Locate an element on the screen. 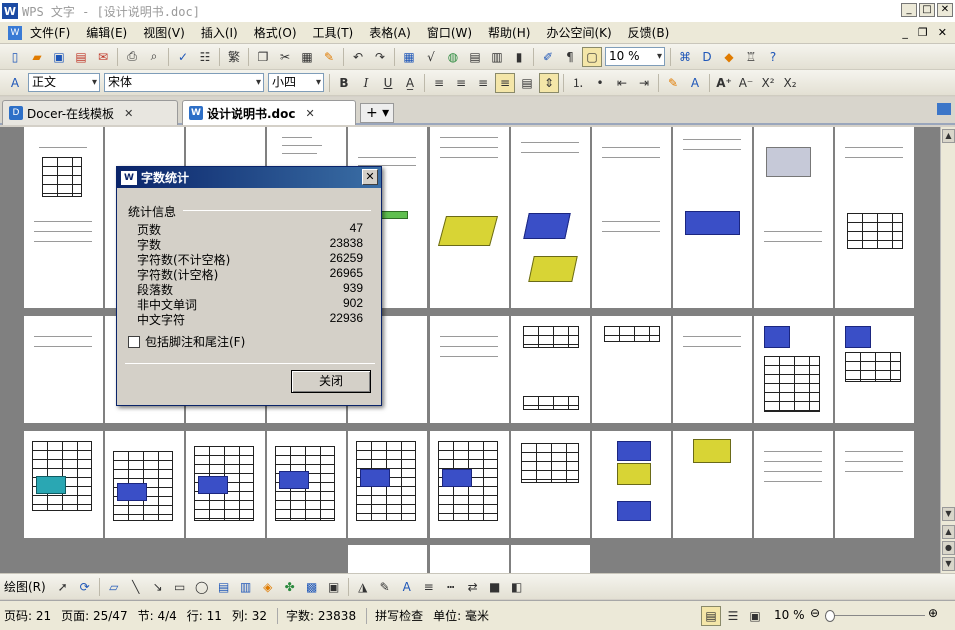 The height and width of the screenshot is (630, 955). zoom-slider-thumb is located at coordinates (830, 616).